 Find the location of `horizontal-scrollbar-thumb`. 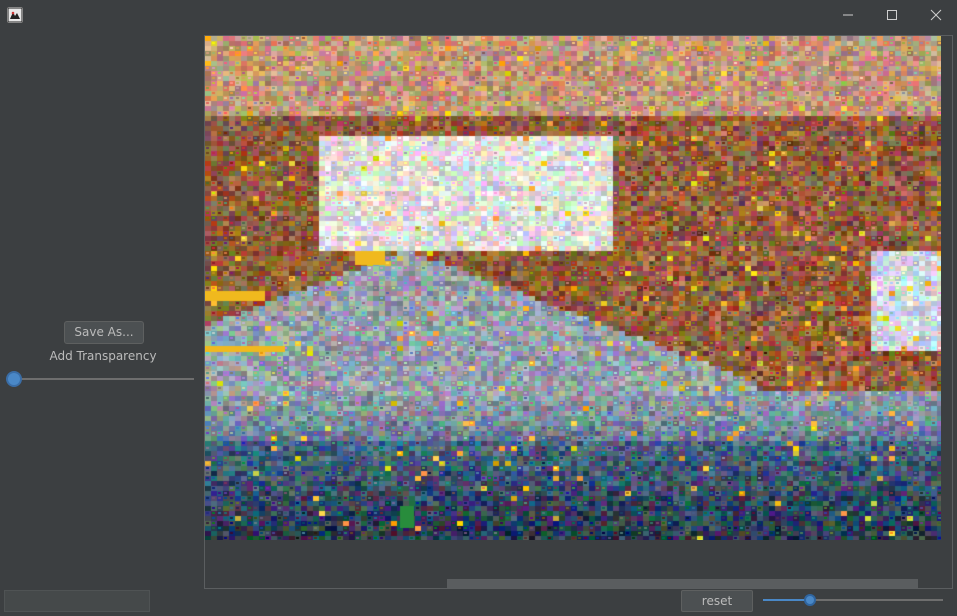

horizontal-scrollbar-thumb is located at coordinates (682, 583).